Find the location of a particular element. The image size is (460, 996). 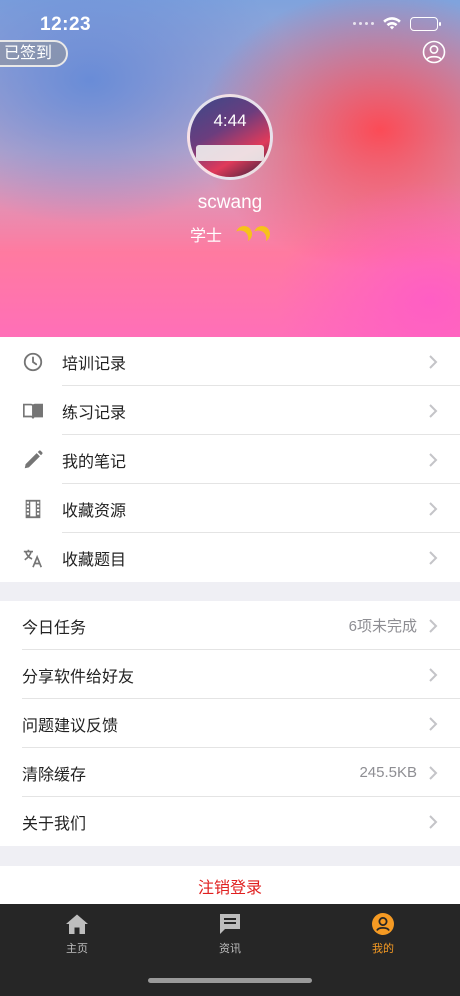

menu-item-training-records: 培训记录 is located at coordinates (230, 361).